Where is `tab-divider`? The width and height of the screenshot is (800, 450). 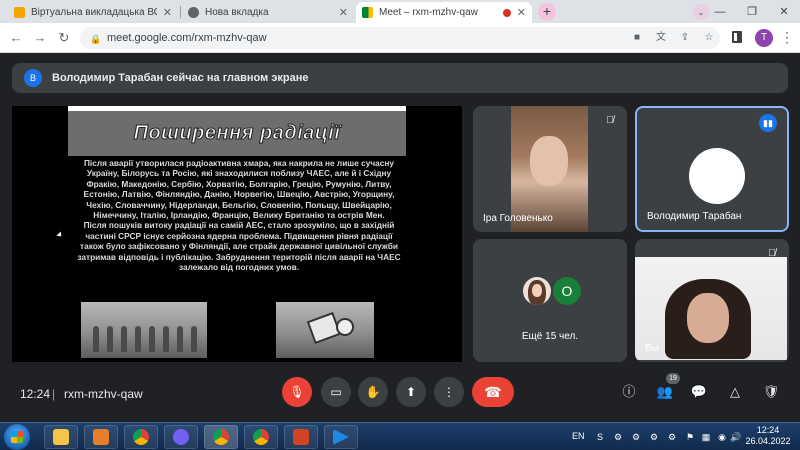
tab-divider is located at coordinates (180, 12).